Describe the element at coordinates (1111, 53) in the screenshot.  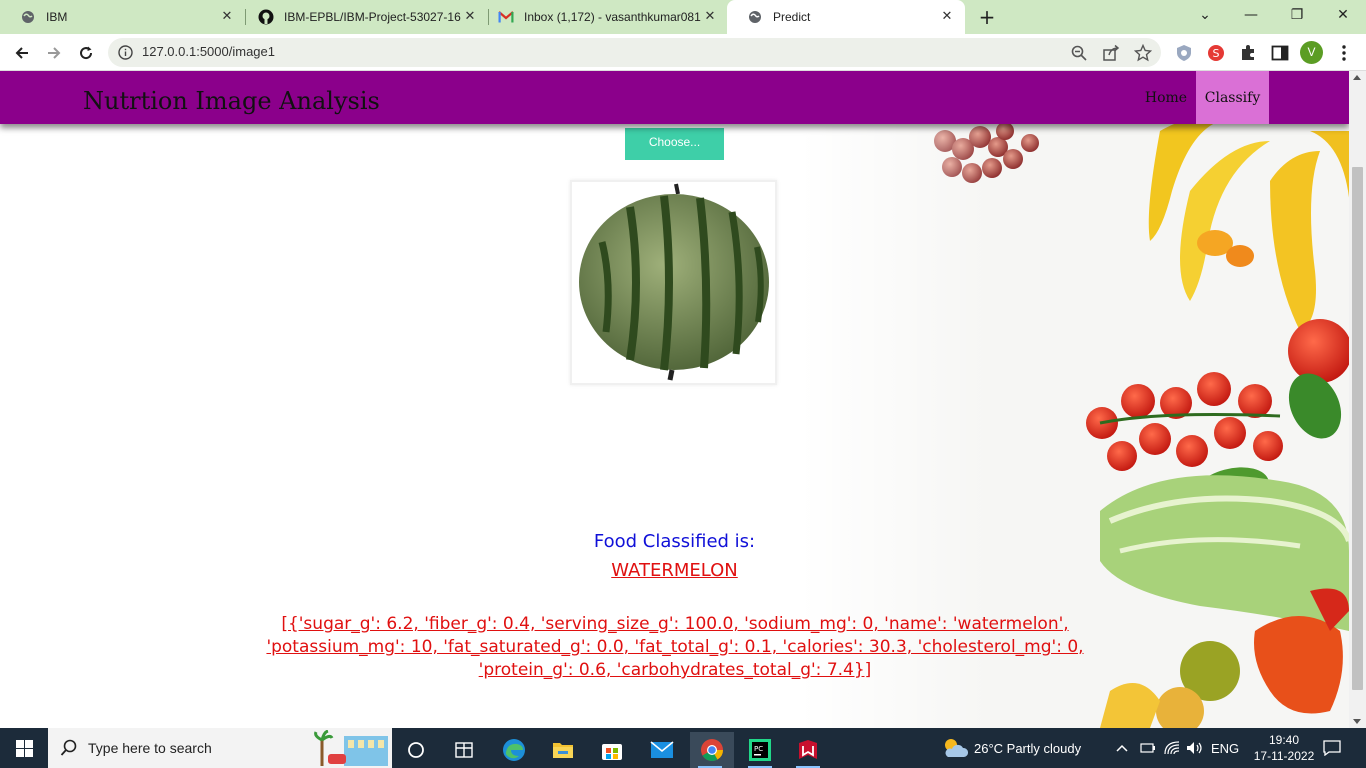
I see `share-icon` at that location.